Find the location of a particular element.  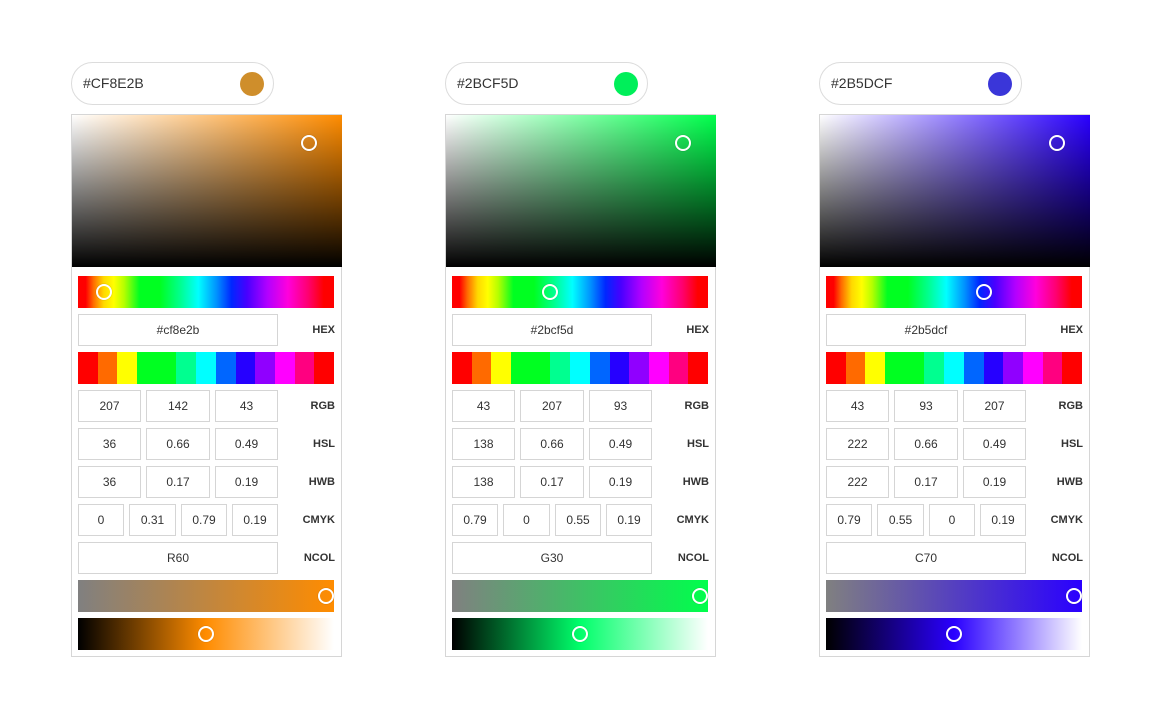

ncol-field: G30 is located at coordinates (552, 558).